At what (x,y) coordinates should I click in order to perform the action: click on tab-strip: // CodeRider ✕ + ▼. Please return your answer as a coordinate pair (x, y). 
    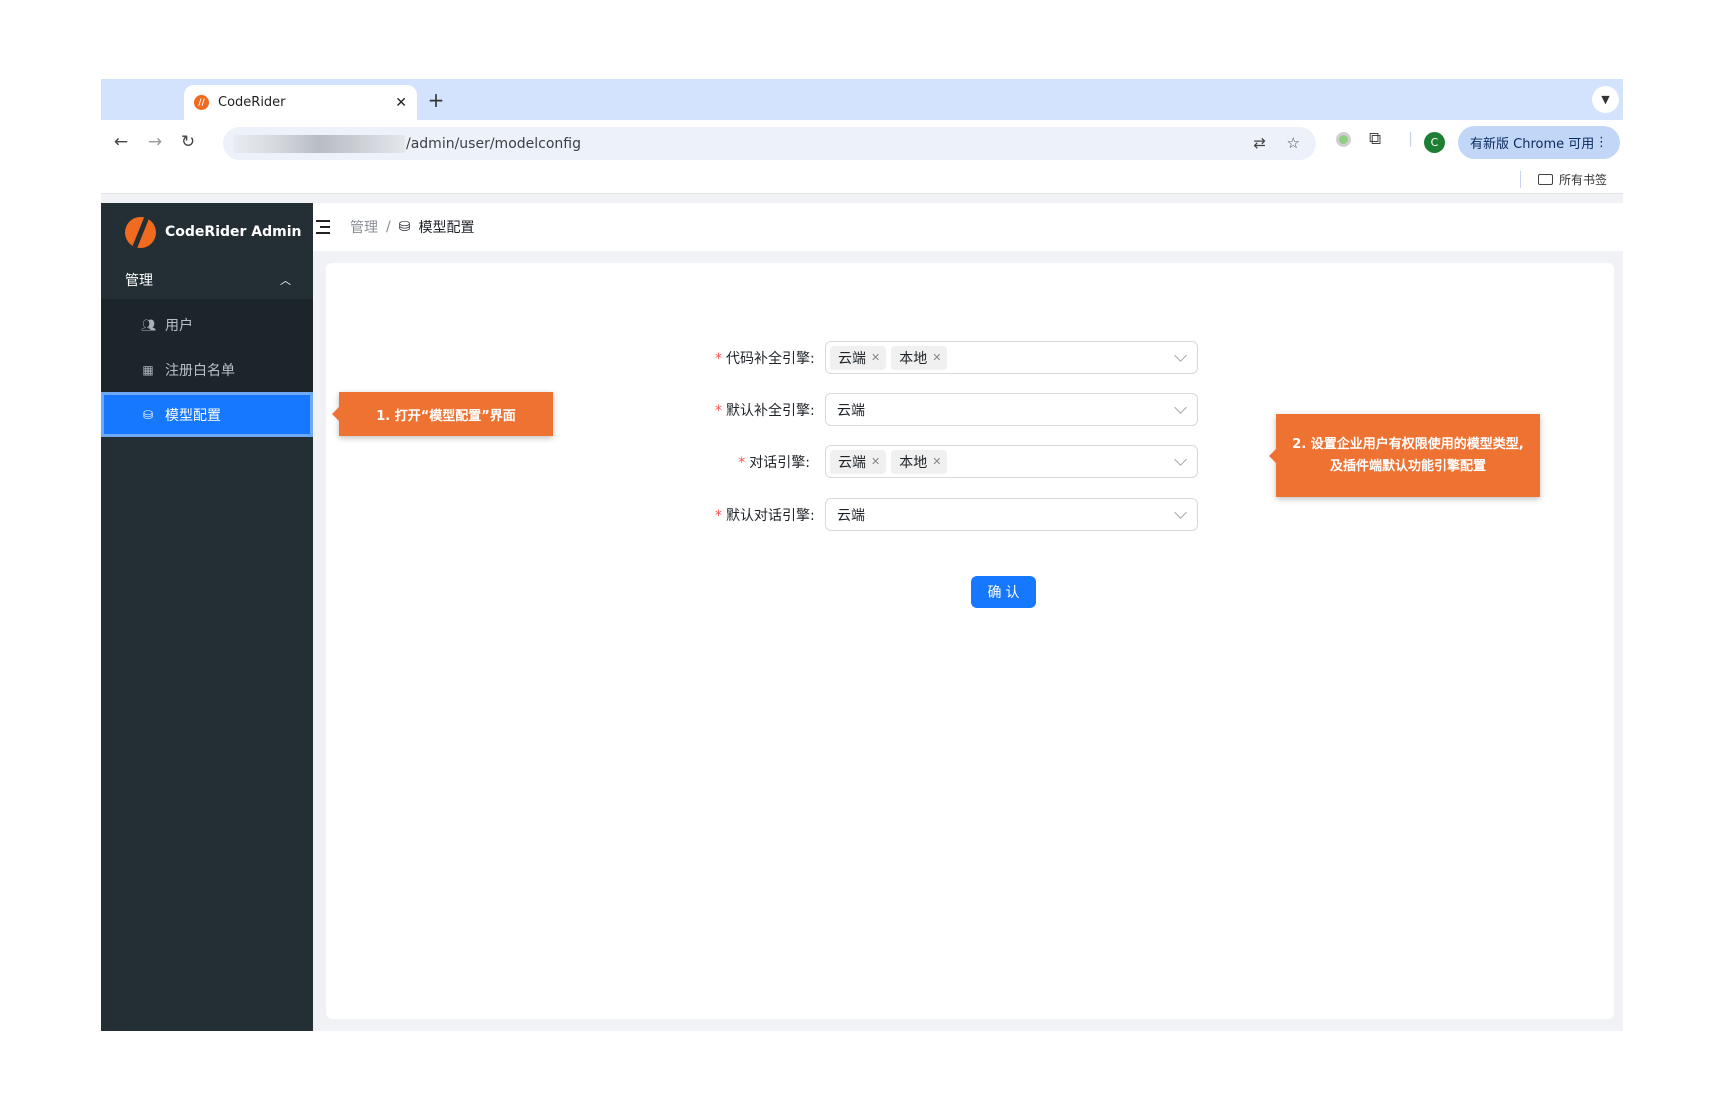
    Looking at the image, I should click on (862, 99).